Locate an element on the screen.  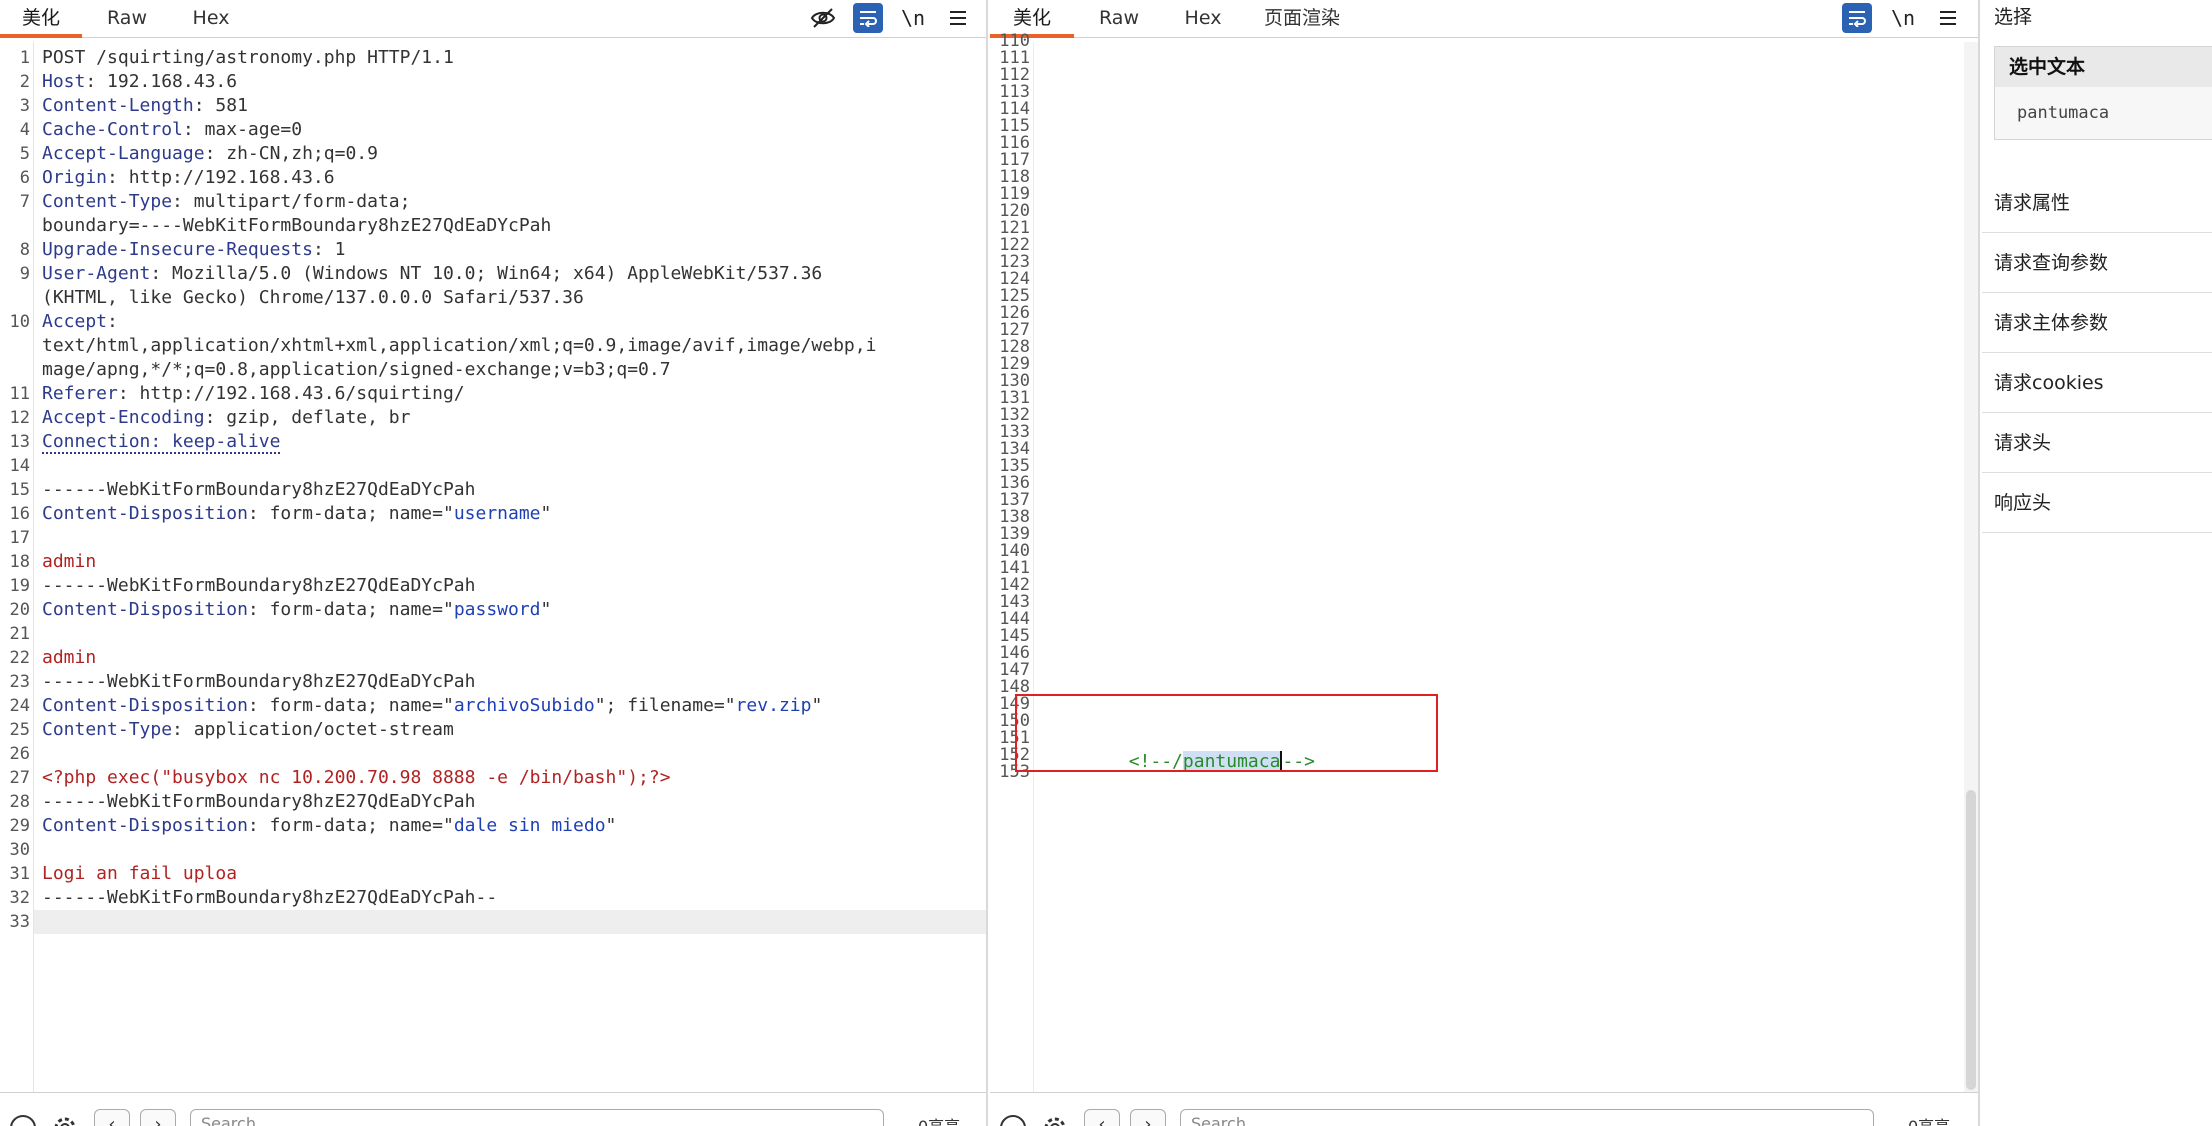
response-tab-hex: Hex is located at coordinates (1203, 19).